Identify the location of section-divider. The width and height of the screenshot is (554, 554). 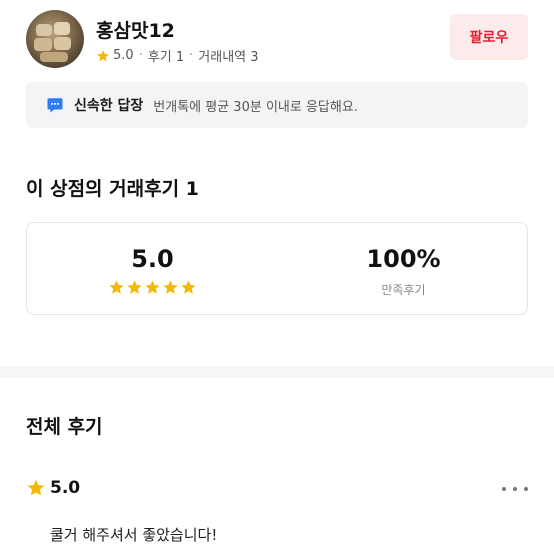
(277, 372).